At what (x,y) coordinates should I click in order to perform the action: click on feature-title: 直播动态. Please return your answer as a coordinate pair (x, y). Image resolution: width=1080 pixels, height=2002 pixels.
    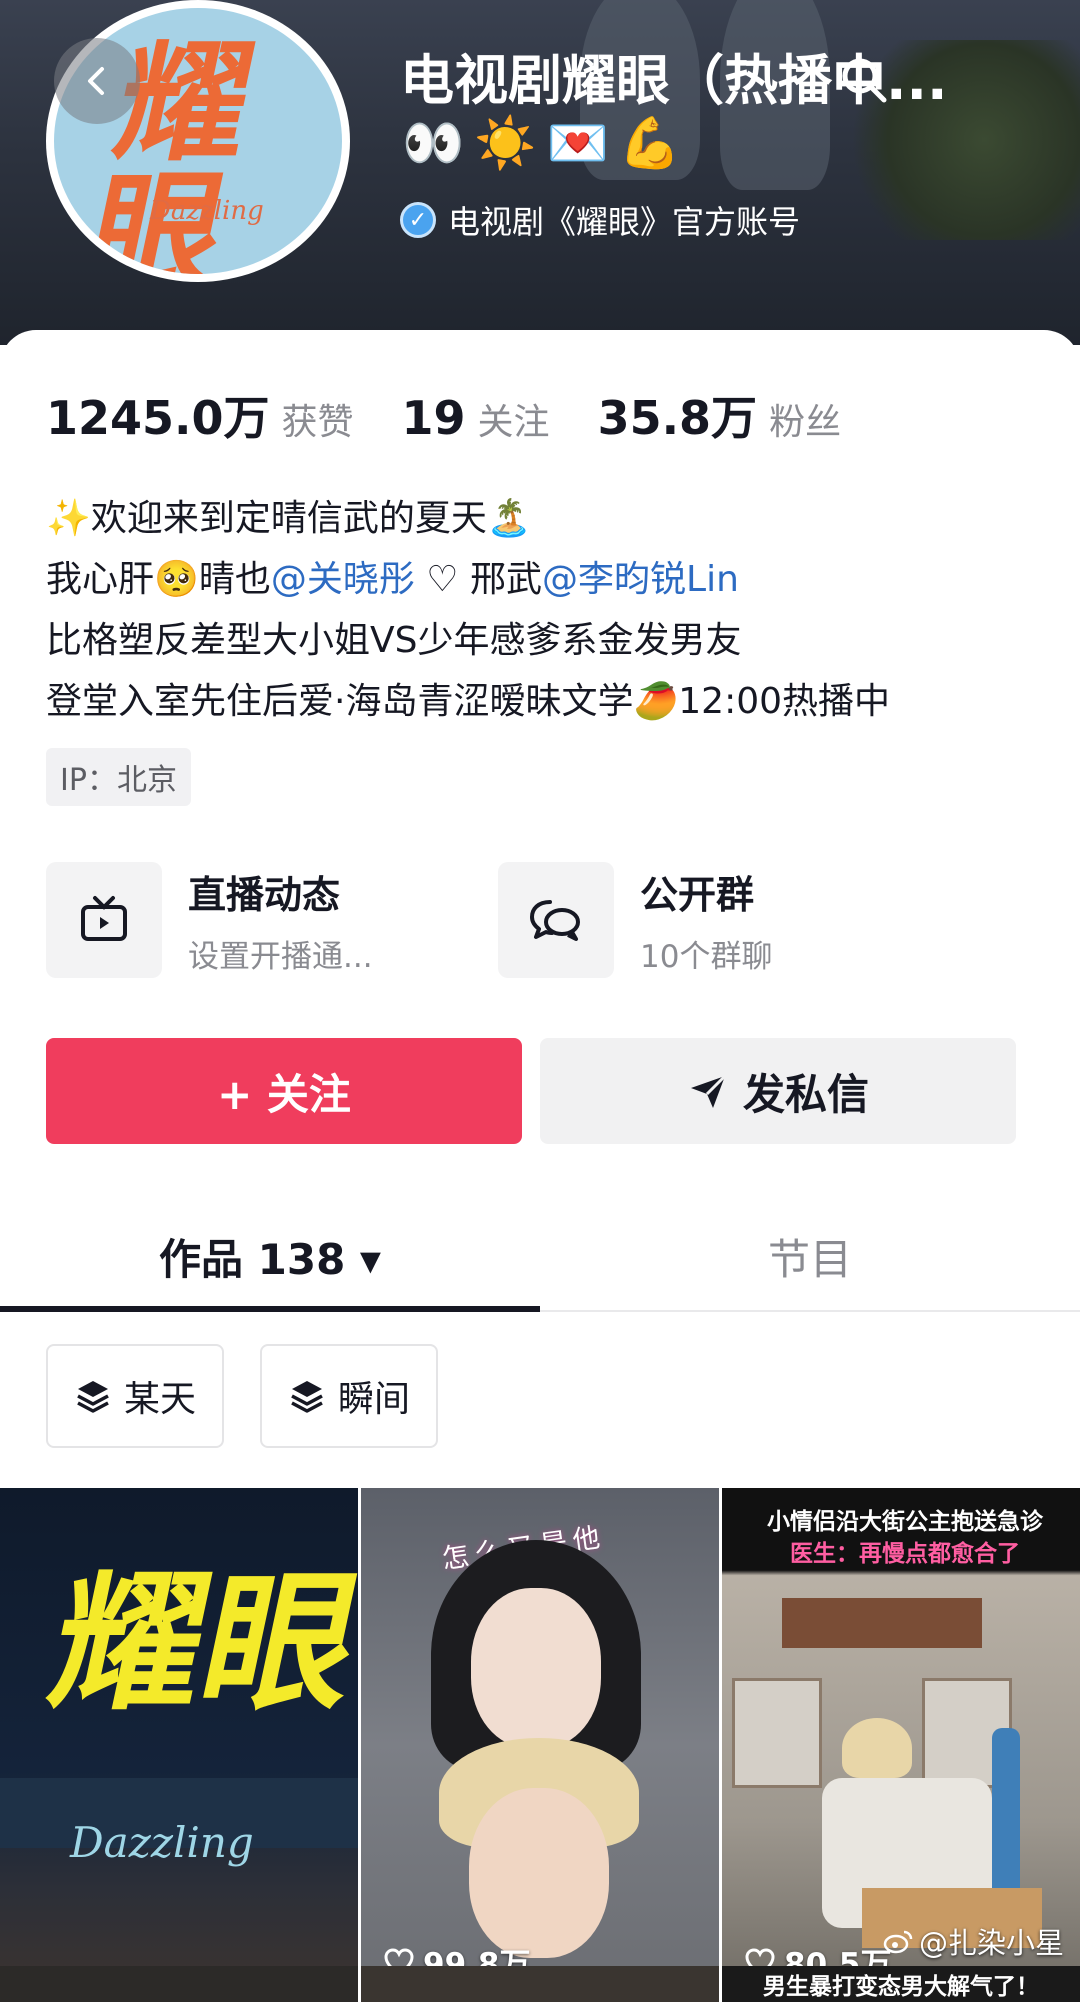
    Looking at the image, I should click on (264, 895).